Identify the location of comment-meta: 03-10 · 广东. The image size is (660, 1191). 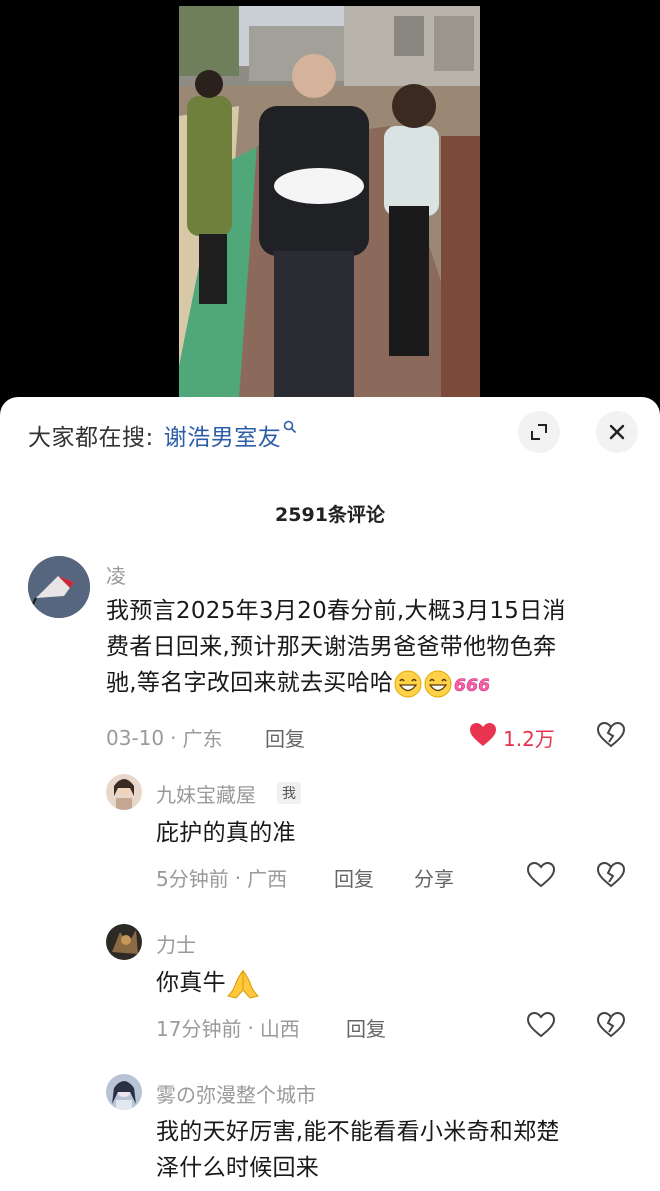
(164, 737).